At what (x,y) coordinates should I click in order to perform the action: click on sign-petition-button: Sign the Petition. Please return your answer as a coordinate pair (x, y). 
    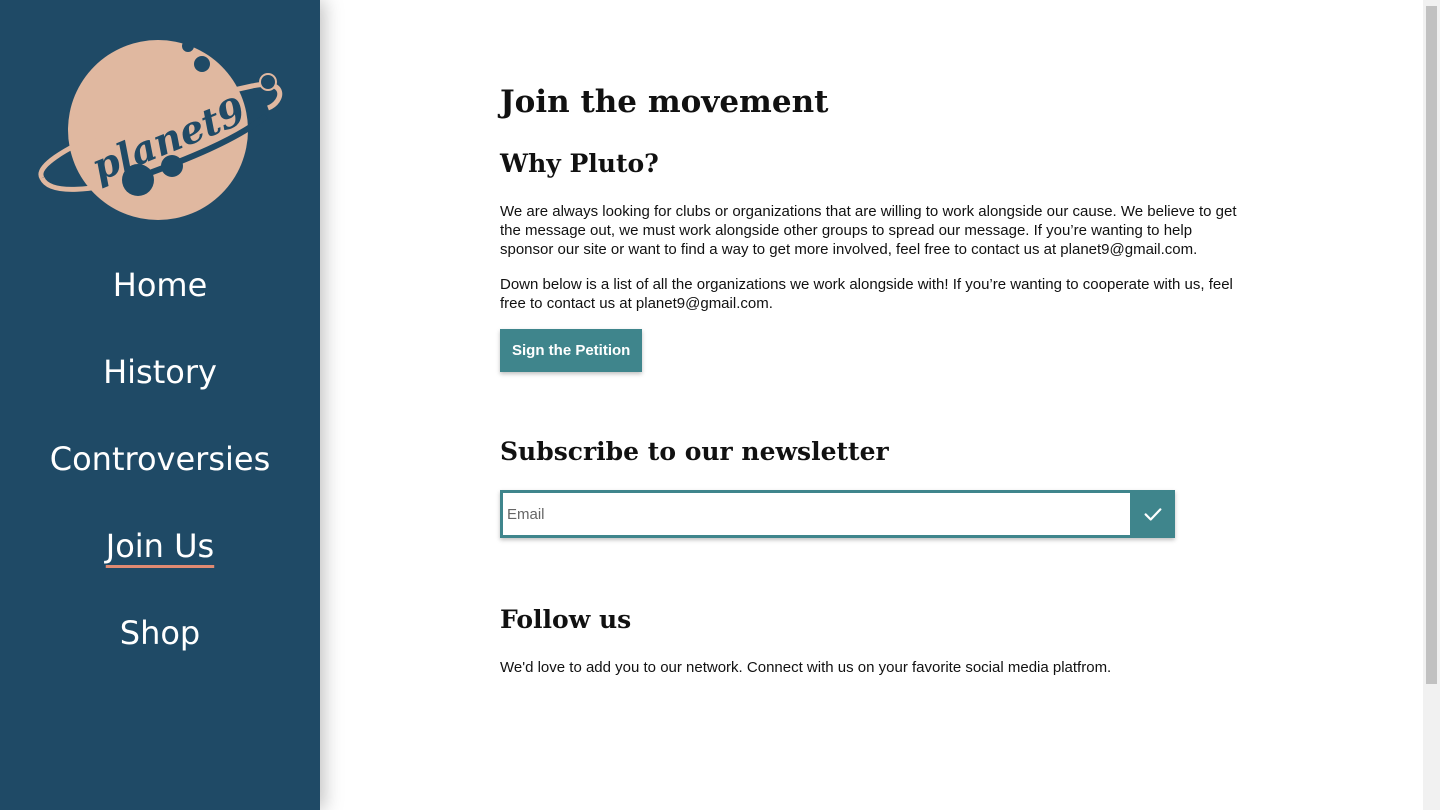
    Looking at the image, I should click on (571, 350).